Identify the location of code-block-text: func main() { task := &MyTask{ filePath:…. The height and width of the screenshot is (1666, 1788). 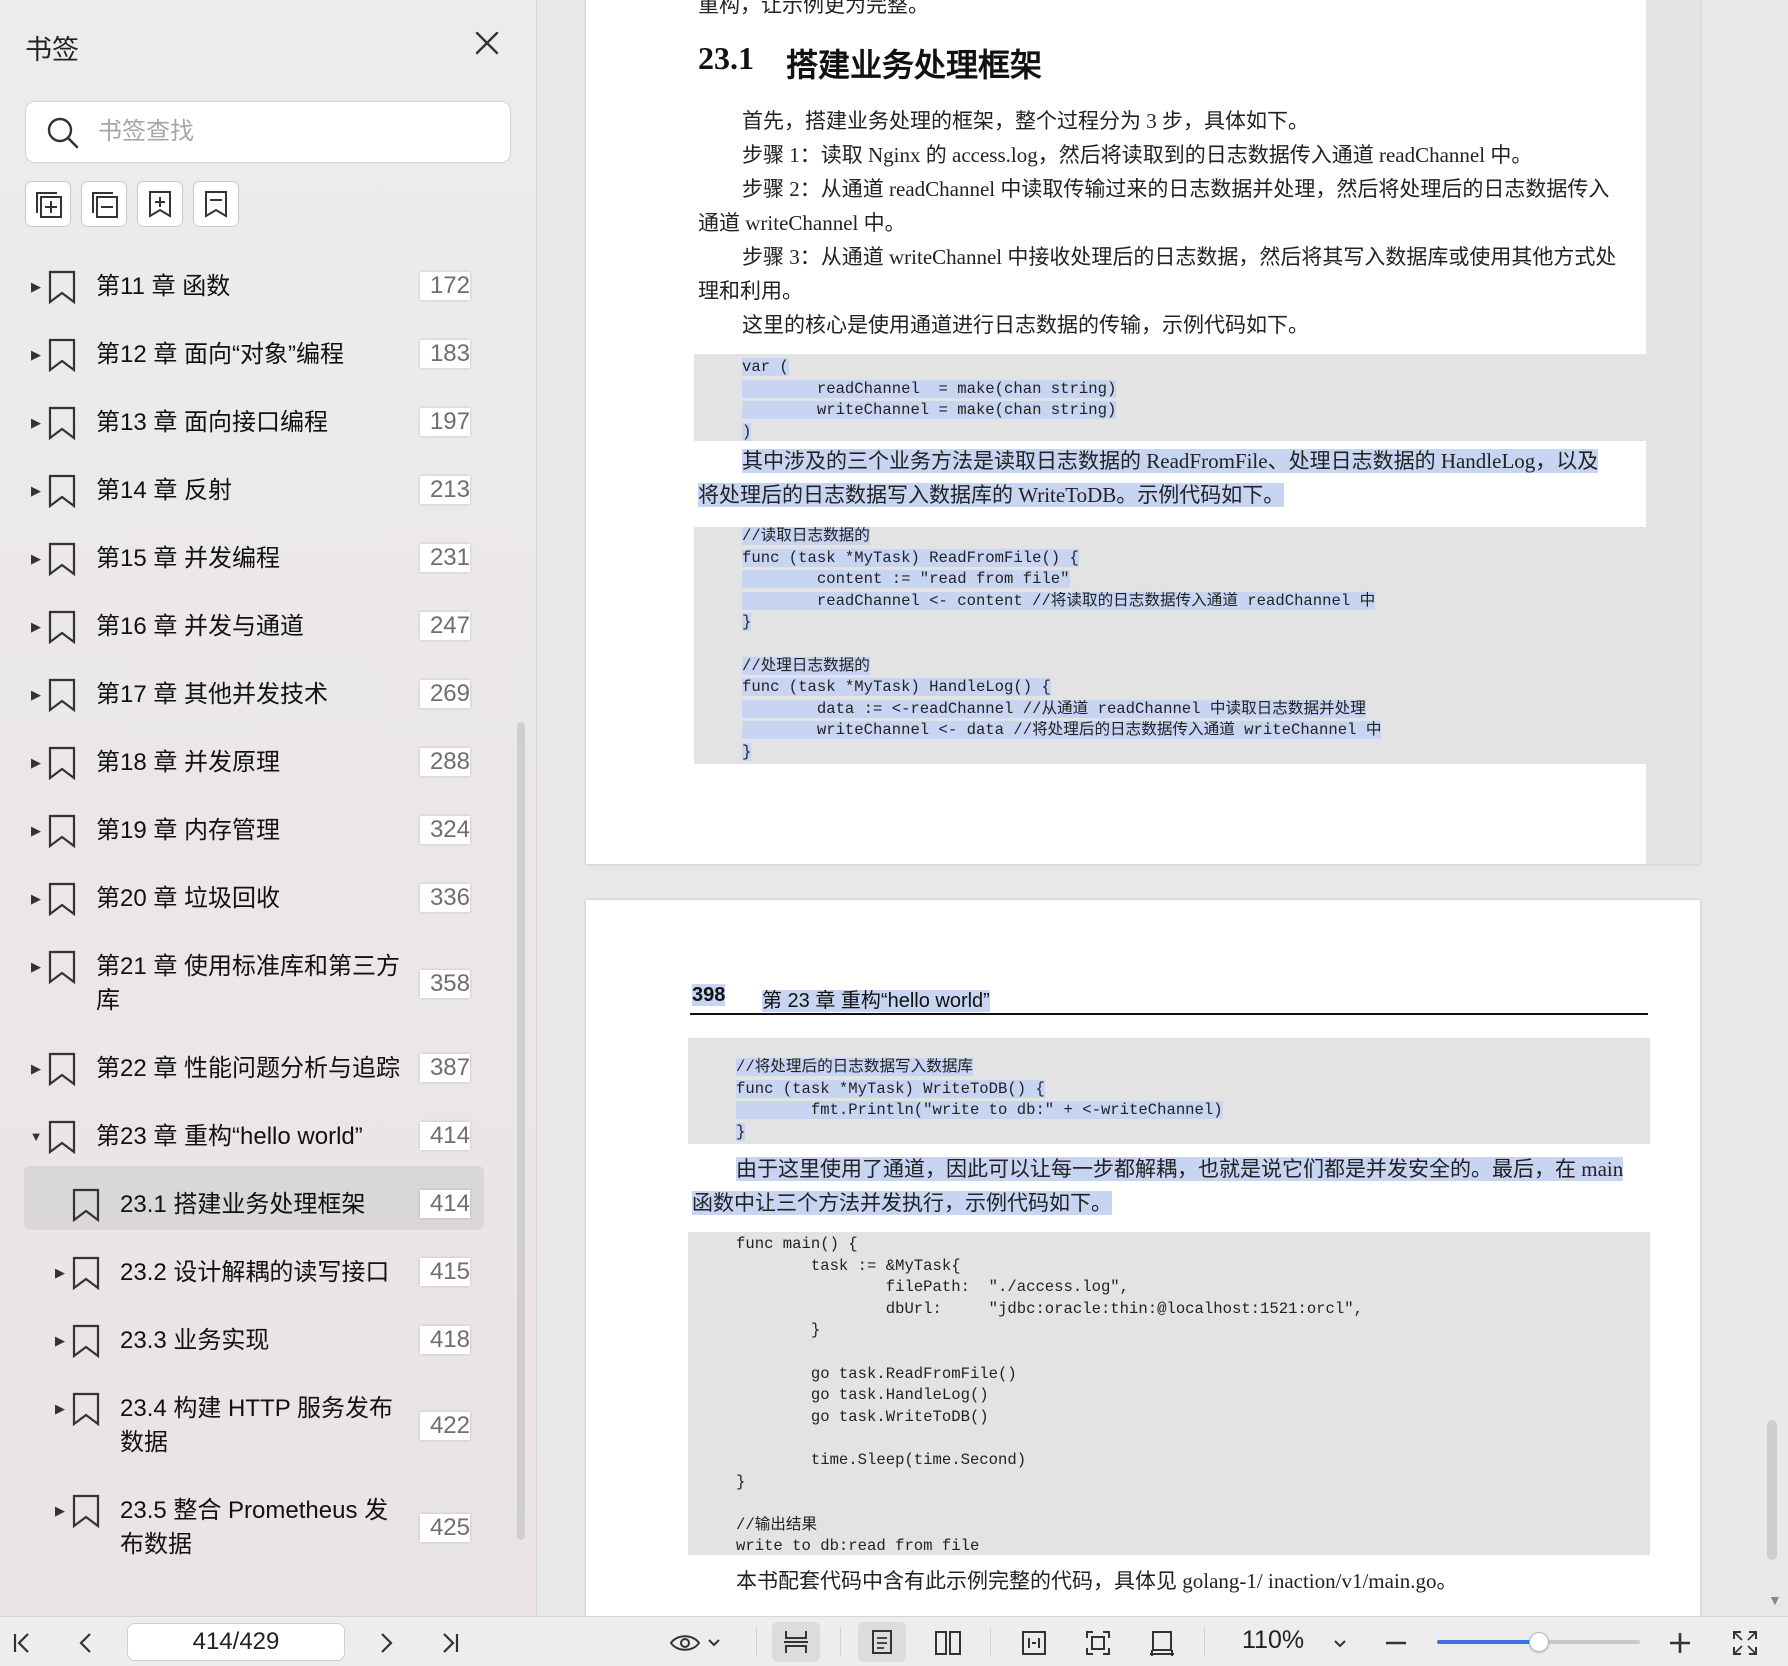
(1049, 1395).